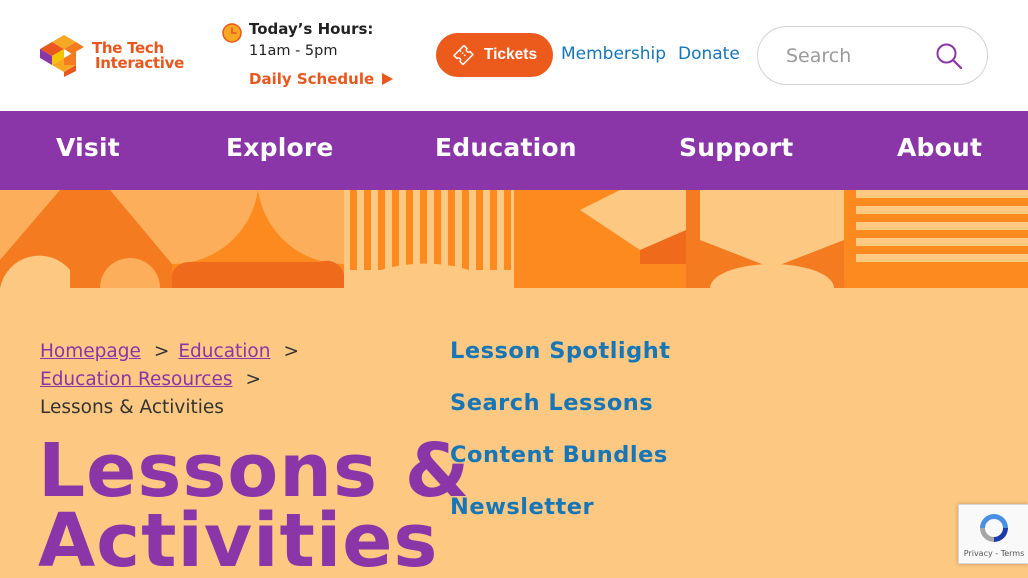 Image resolution: width=1028 pixels, height=578 pixels. I want to click on breadcrumb-current: Lessons & Activities, so click(132, 407).